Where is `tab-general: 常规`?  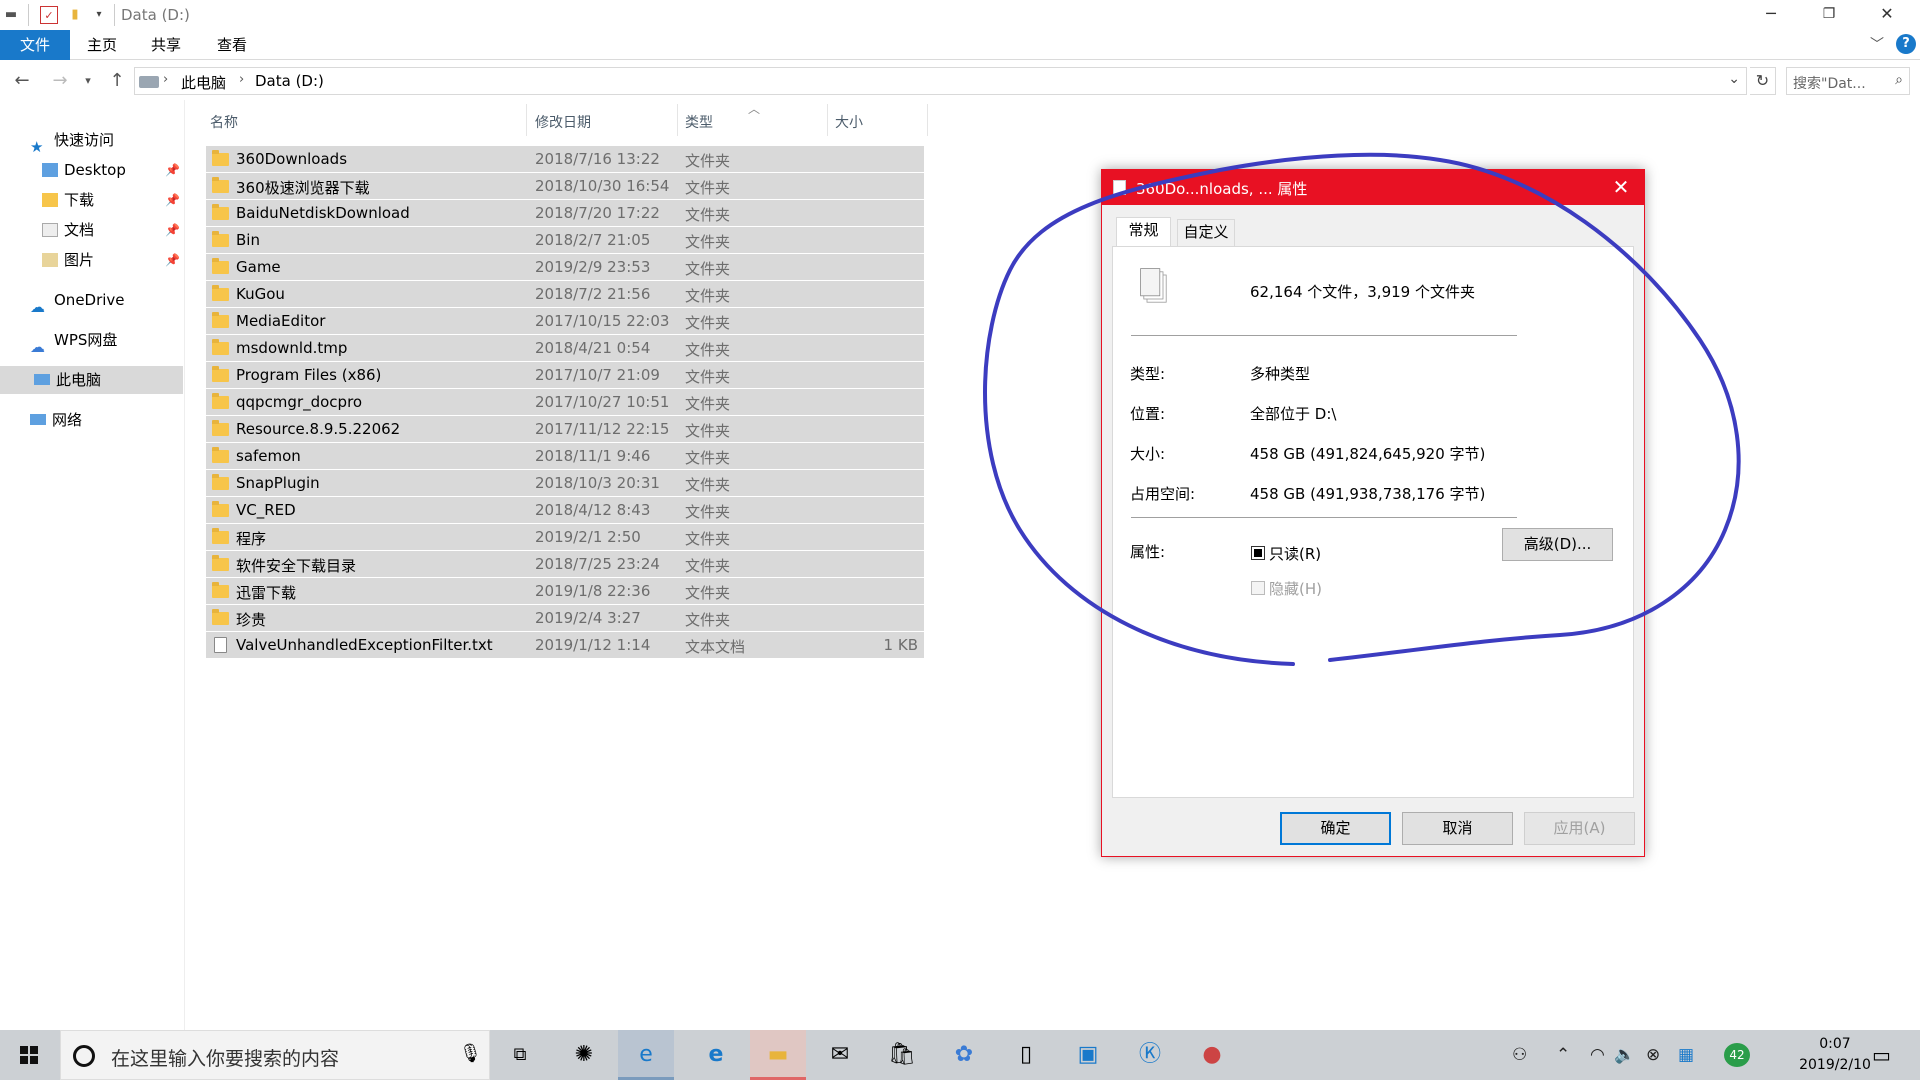
tab-general: 常规 is located at coordinates (1143, 232).